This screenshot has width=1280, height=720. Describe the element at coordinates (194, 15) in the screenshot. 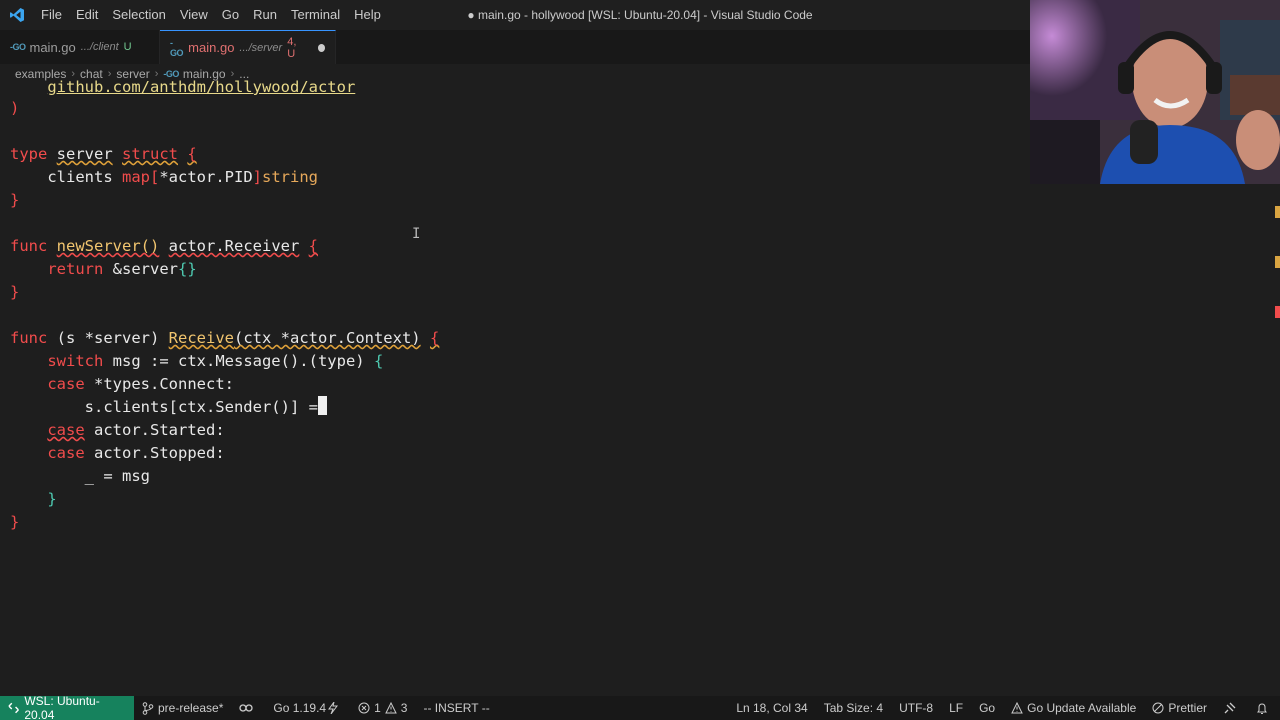

I see `menu-view: View` at that location.